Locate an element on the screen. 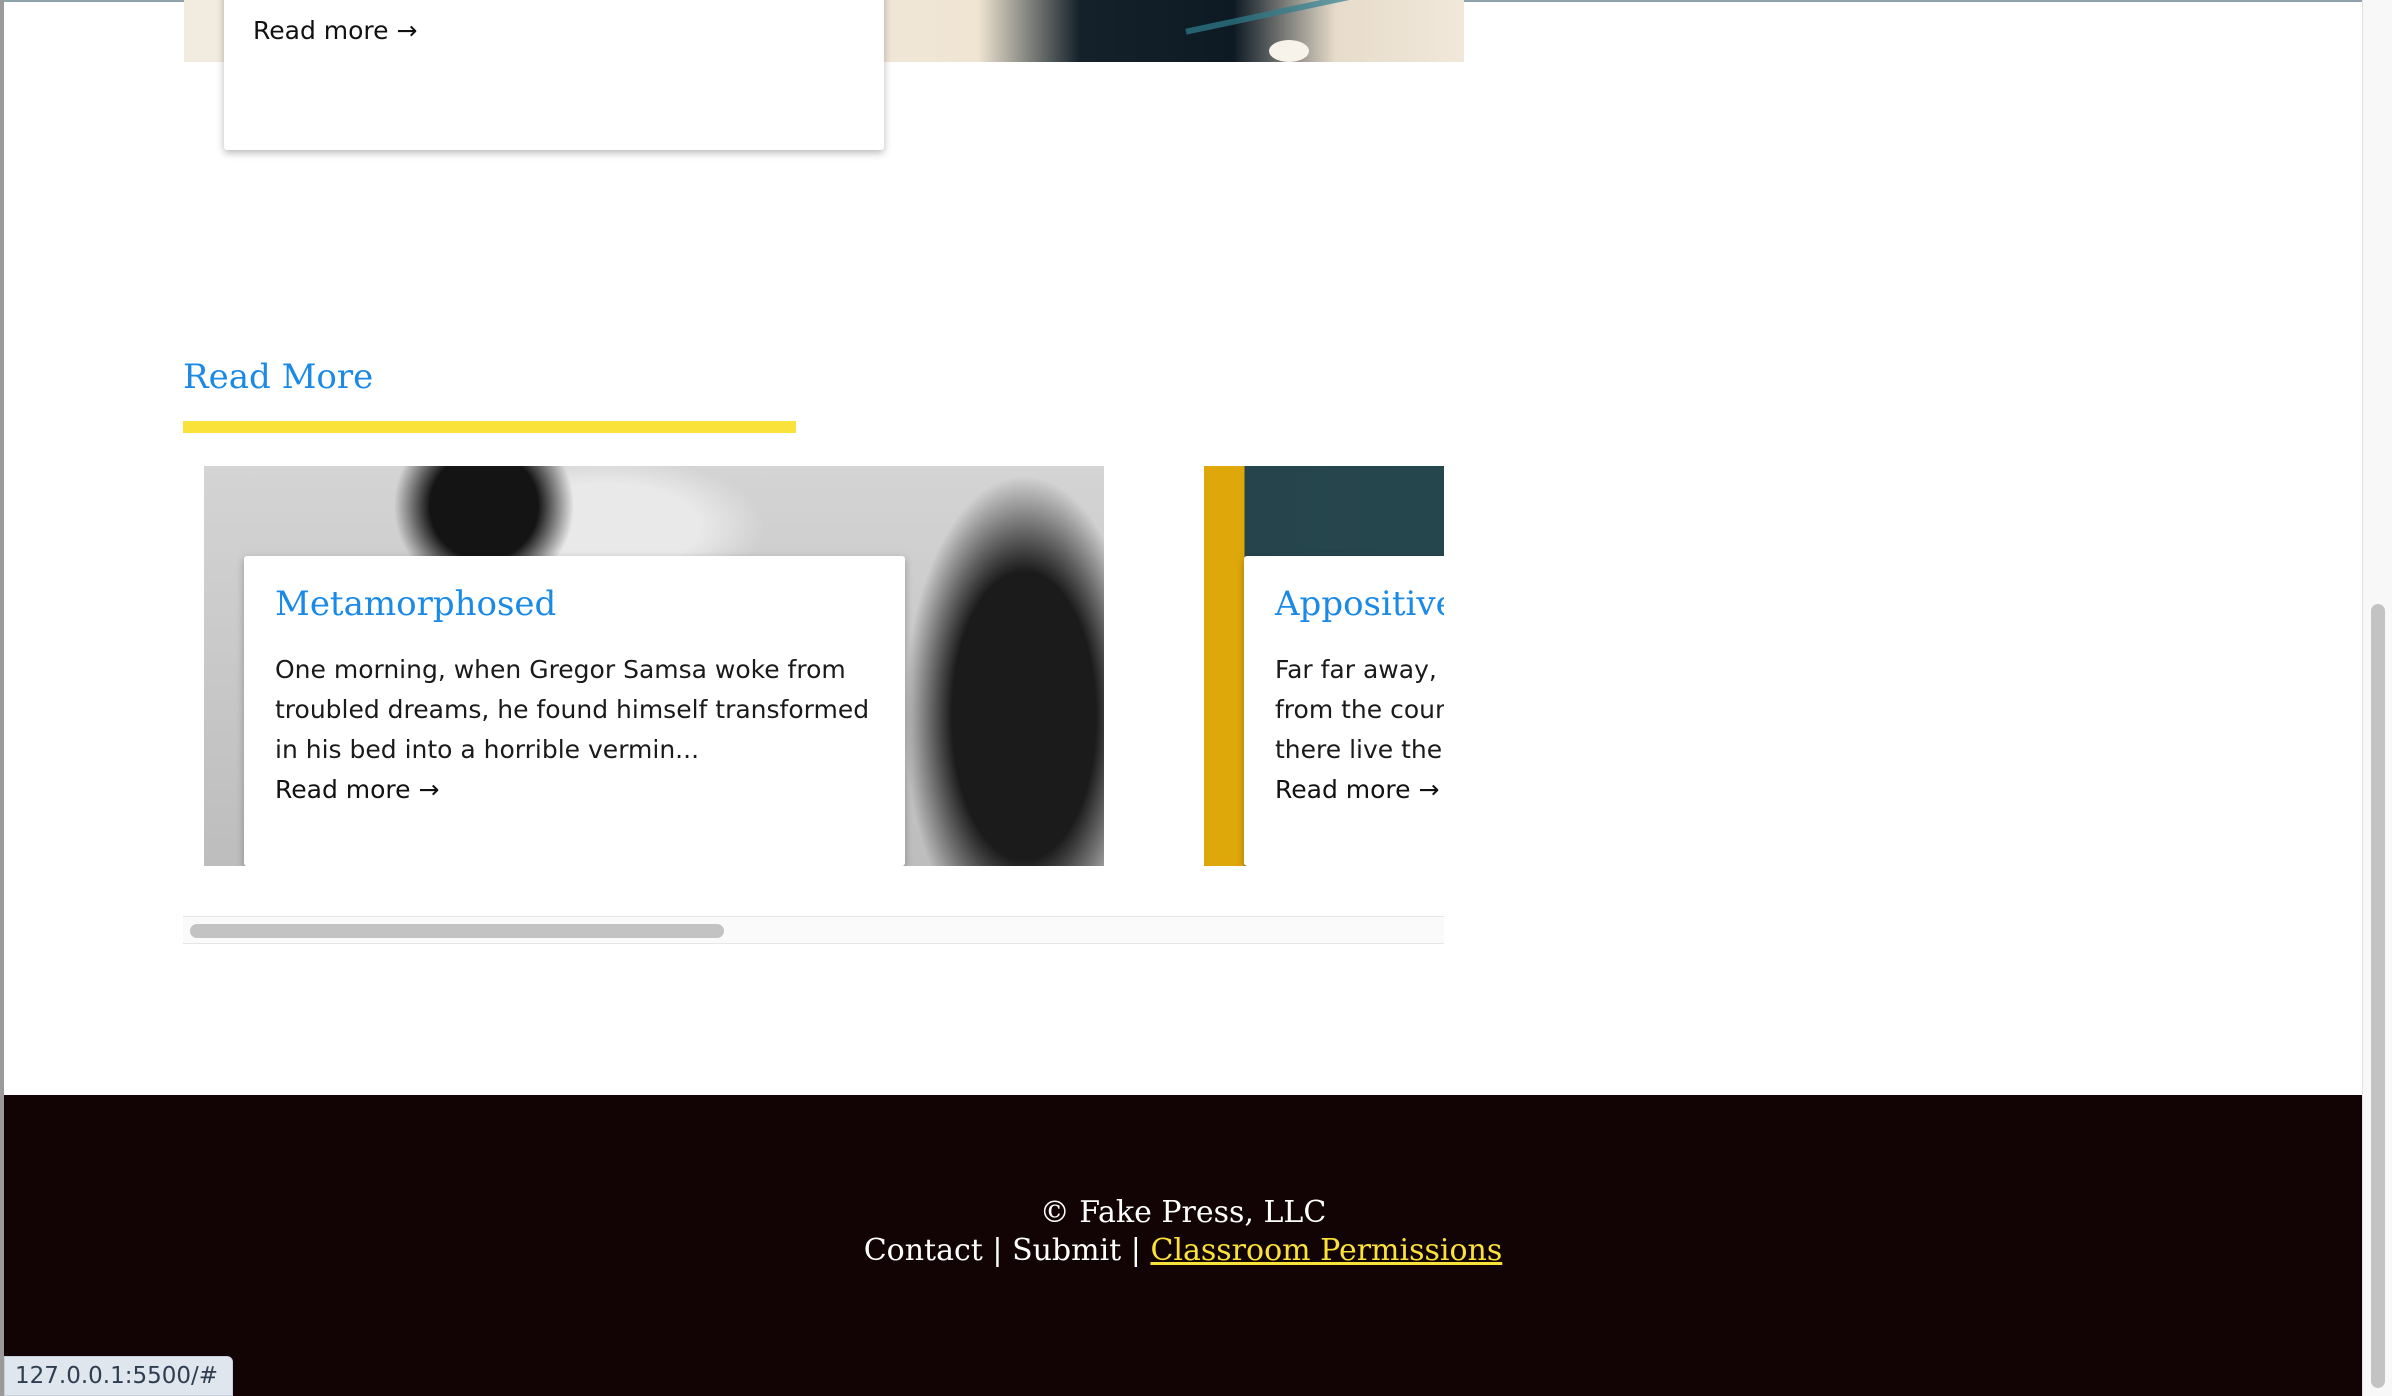  read-more-heading: Read More is located at coordinates (278, 377).